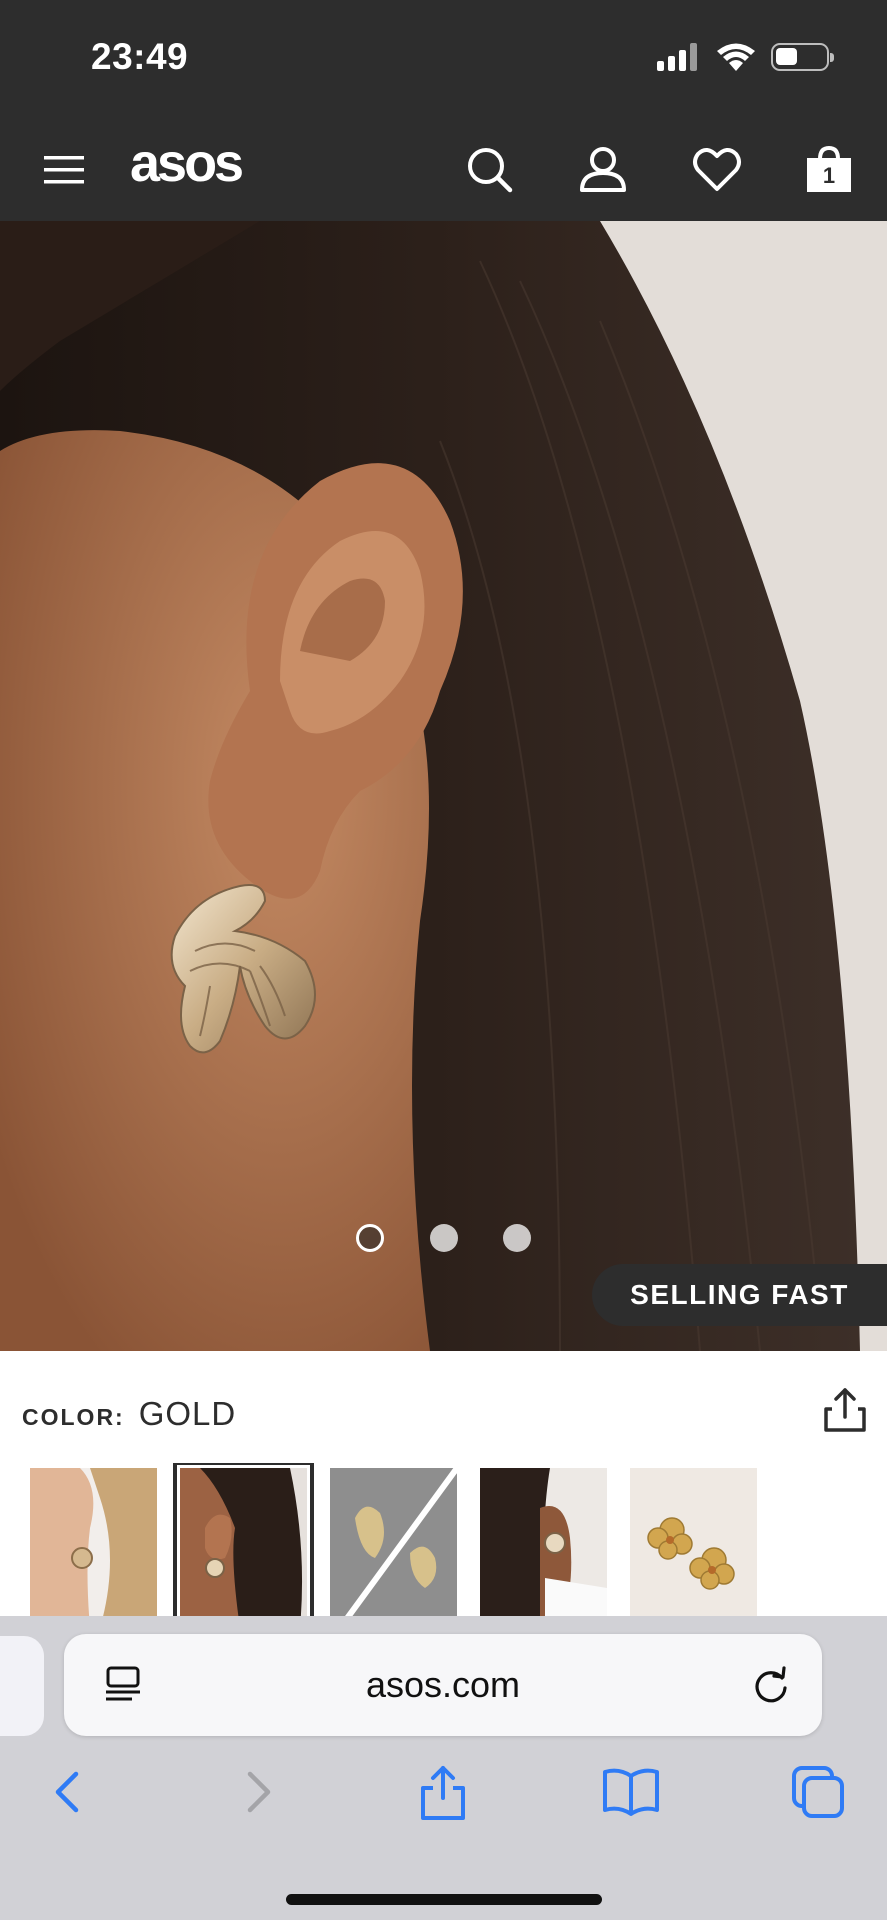  I want to click on status-icons, so click(745, 57).